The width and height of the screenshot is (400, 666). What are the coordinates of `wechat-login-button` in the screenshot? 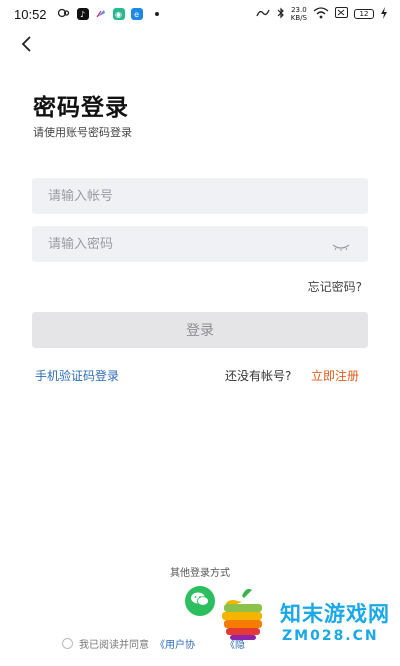 It's located at (200, 601).